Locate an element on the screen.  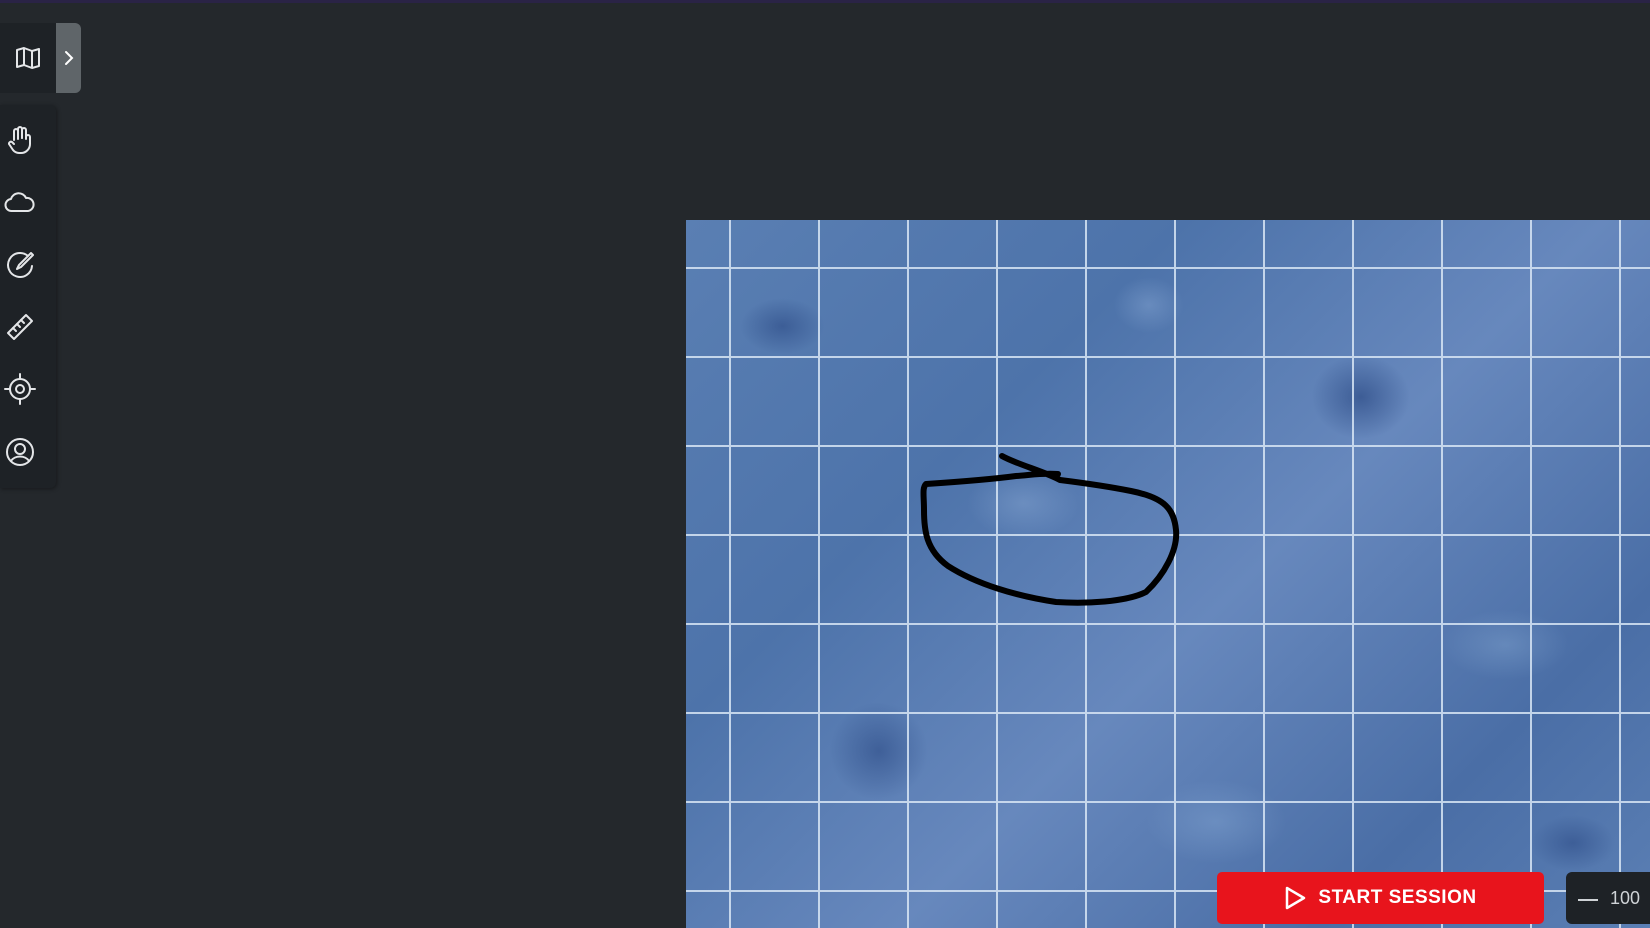
expand-map-settings-button is located at coordinates (68, 58).